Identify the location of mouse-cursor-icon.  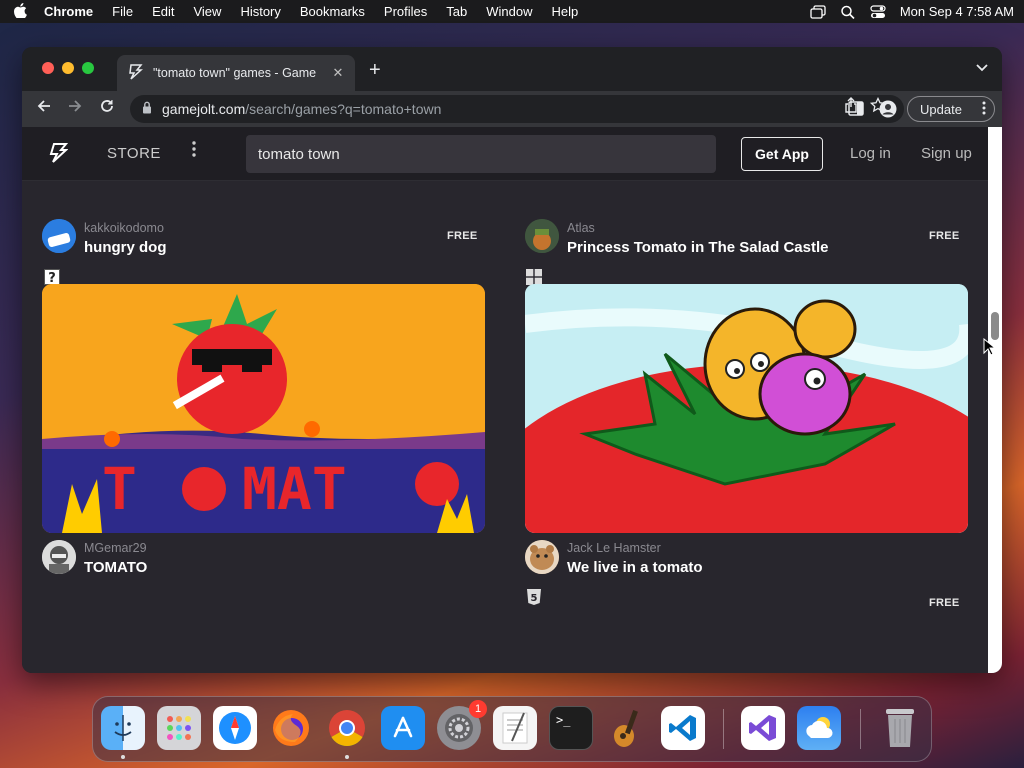
(990, 346).